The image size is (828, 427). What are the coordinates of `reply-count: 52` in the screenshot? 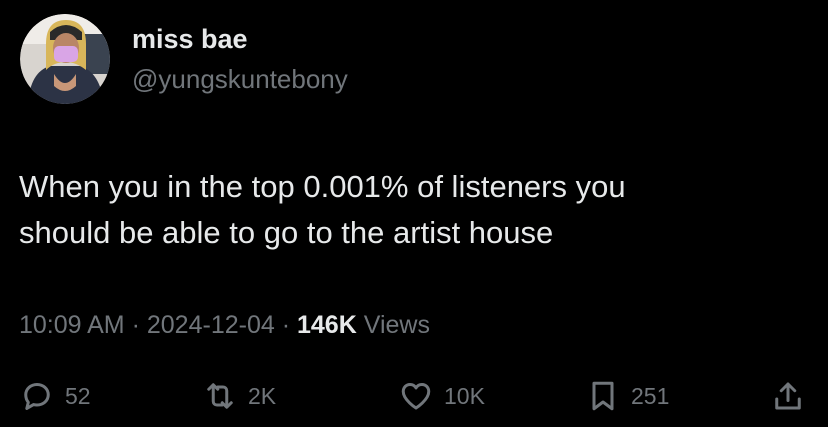 It's located at (78, 395).